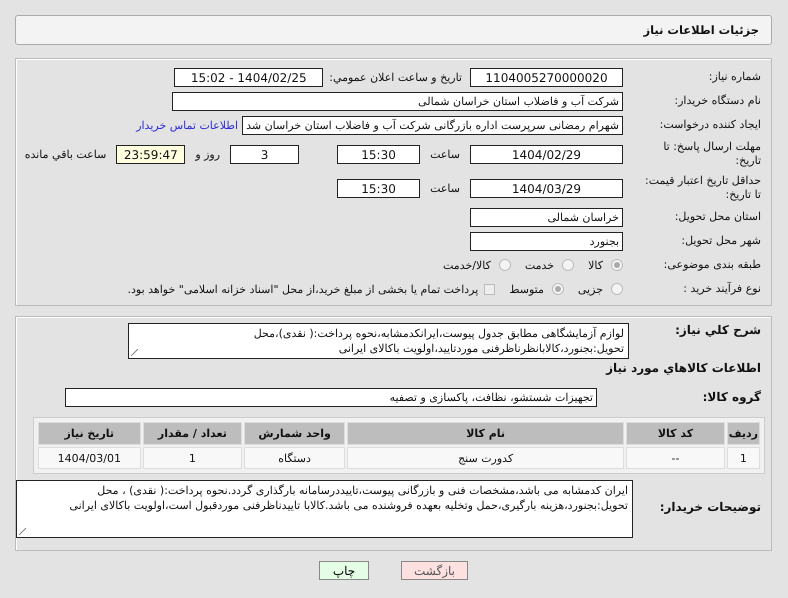 This screenshot has width=788, height=598. Describe the element at coordinates (151, 154) in the screenshot. I see `remaining-time-field: 23:59:47` at that location.